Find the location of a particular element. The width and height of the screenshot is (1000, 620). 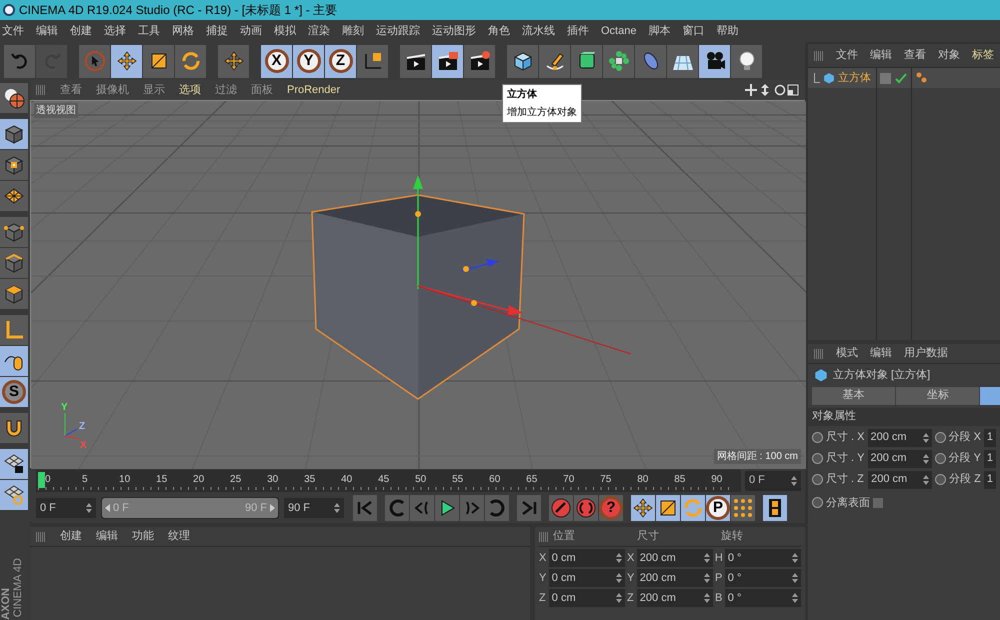

floor-tool-button is located at coordinates (682, 61).